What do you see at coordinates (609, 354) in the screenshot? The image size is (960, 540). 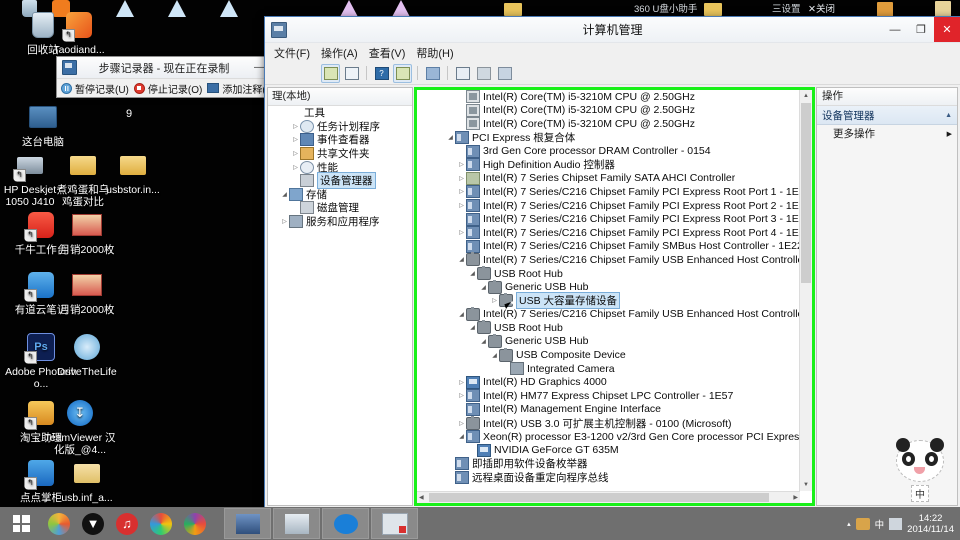 I see `tree-item: ◢ USB Composite Device` at bounding box center [609, 354].